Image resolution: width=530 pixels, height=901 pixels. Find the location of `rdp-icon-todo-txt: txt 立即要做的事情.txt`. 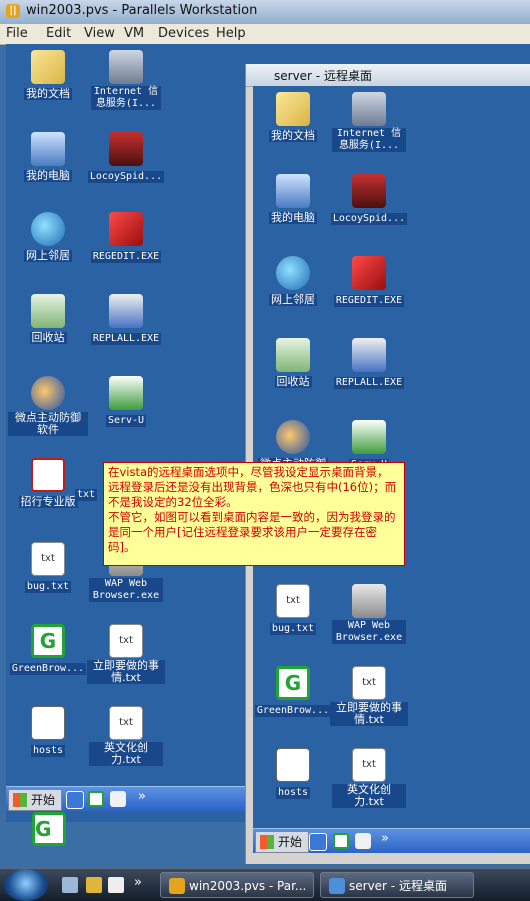

rdp-icon-todo-txt: txt 立即要做的事情.txt is located at coordinates (369, 696).